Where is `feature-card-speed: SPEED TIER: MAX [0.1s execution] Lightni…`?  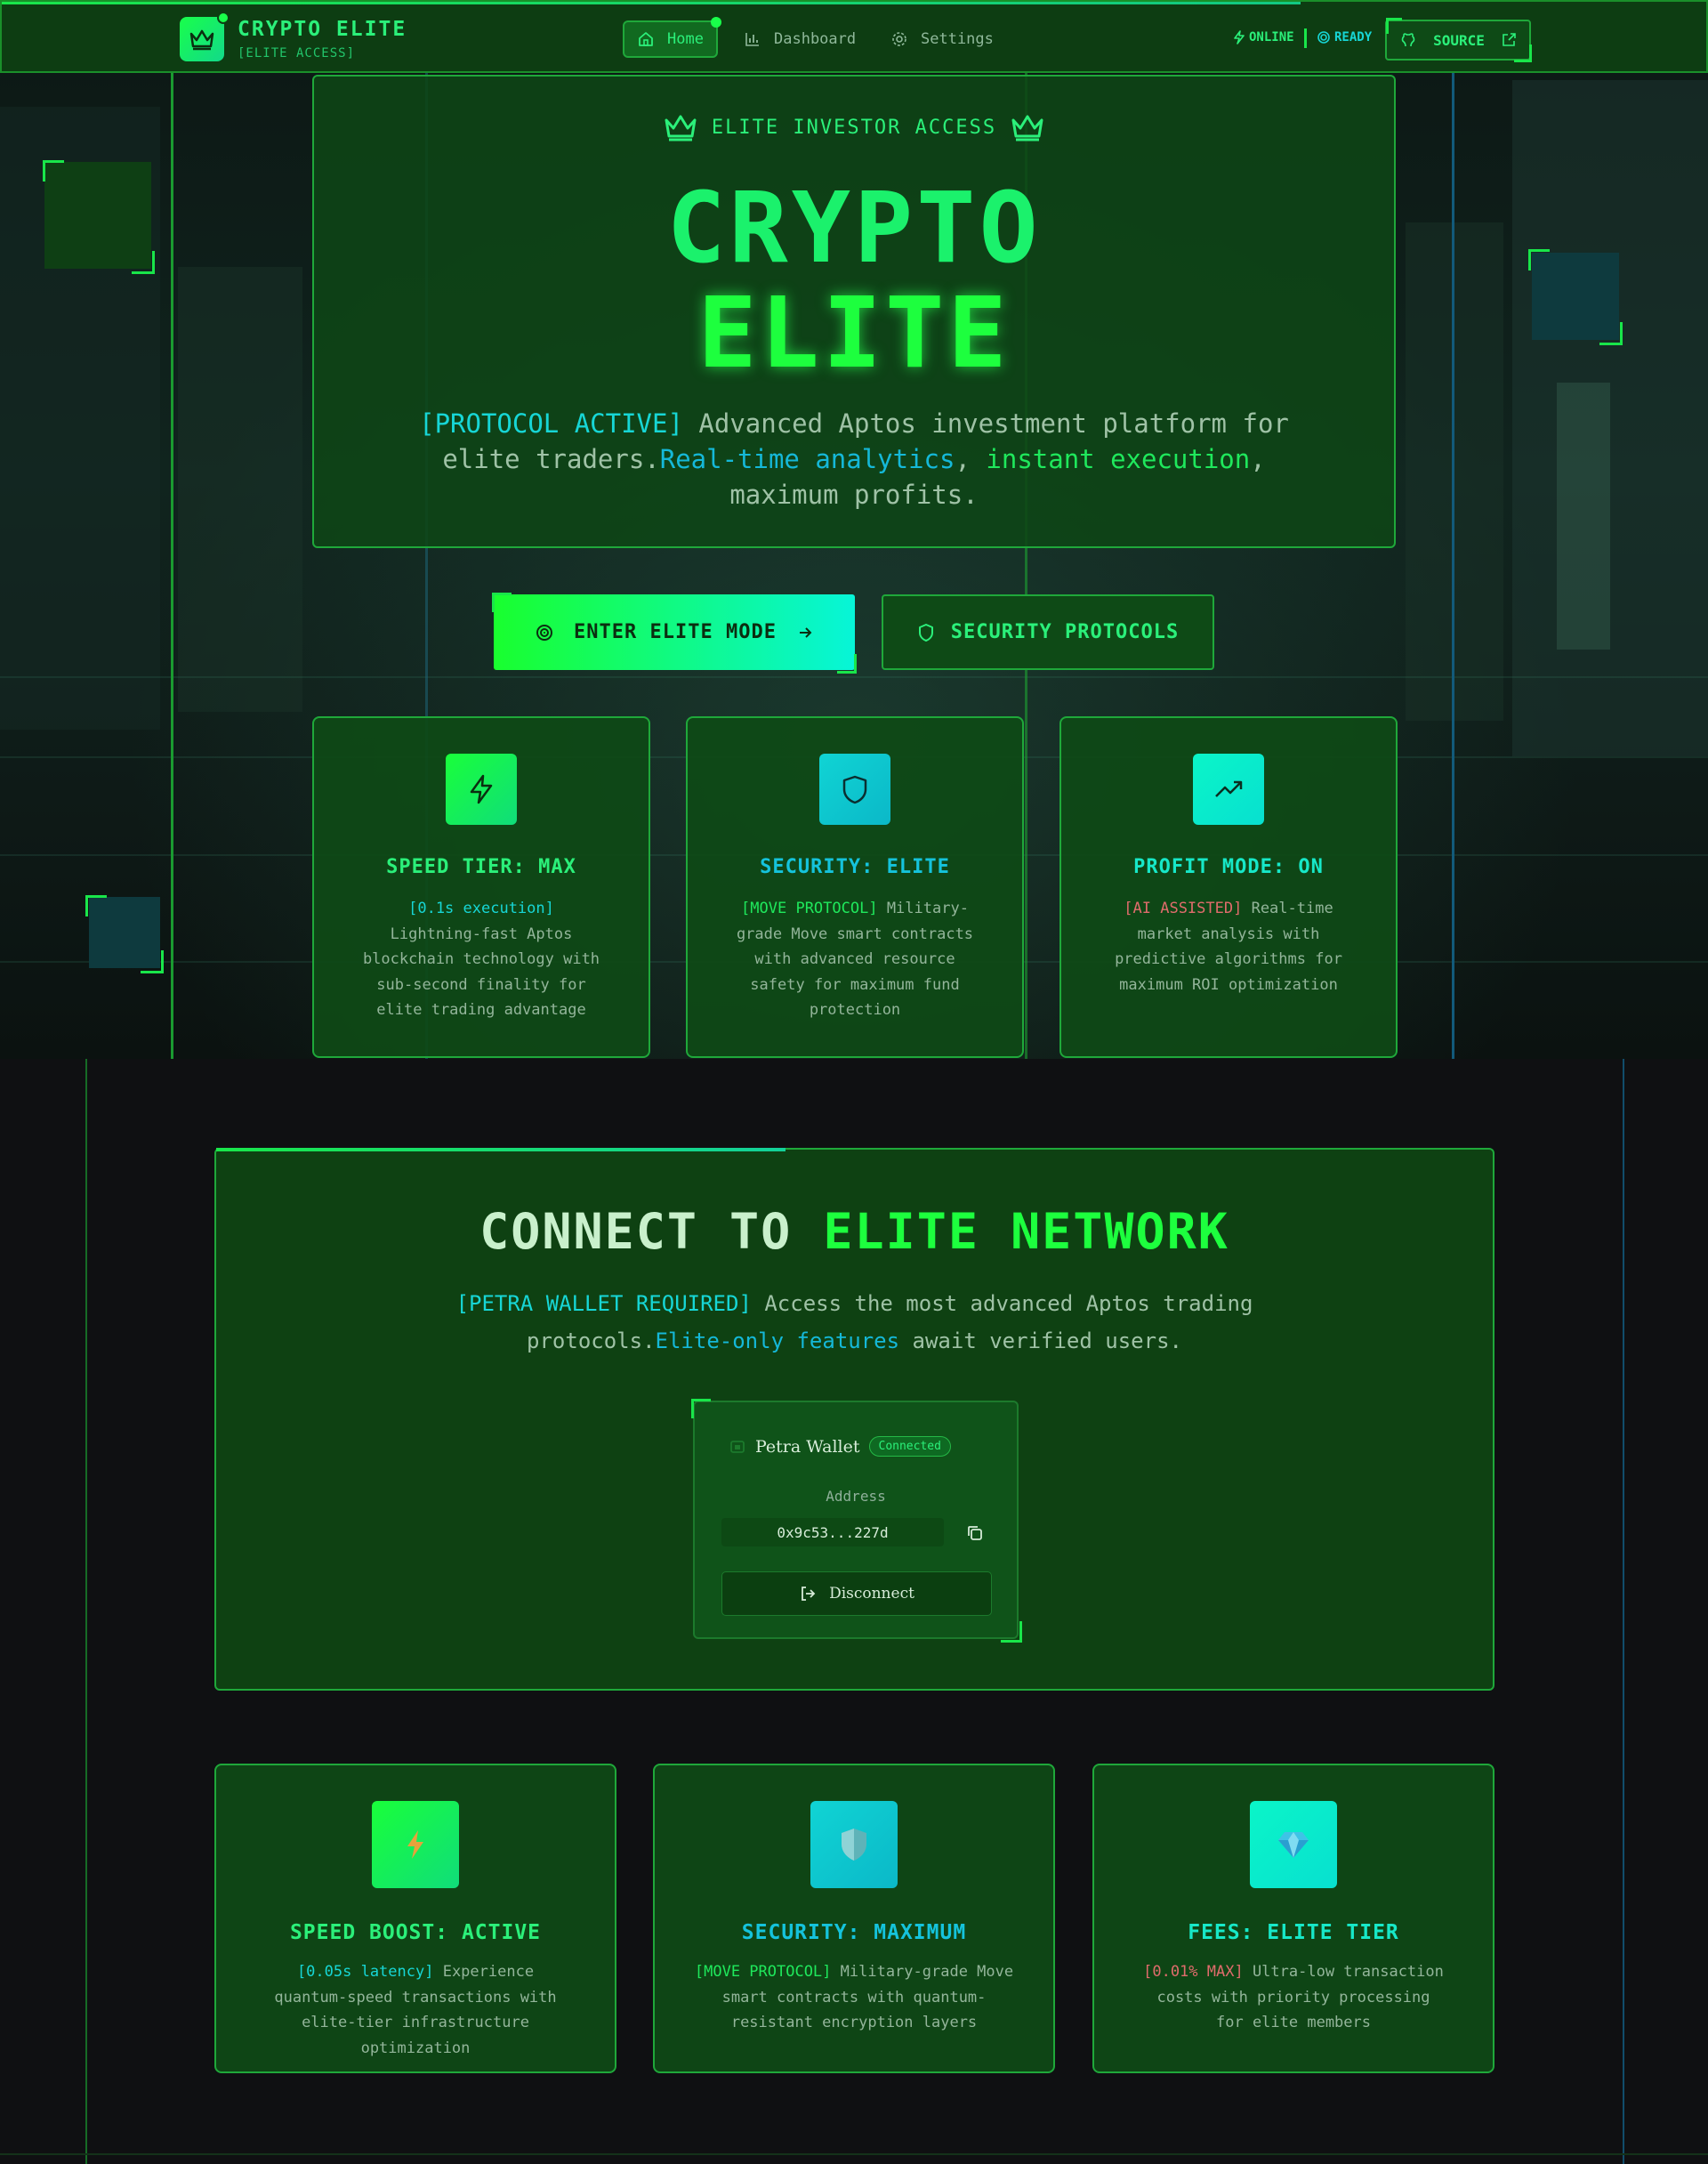
feature-card-speed: SPEED TIER: MAX [0.1s execution] Lightni… is located at coordinates (481, 887).